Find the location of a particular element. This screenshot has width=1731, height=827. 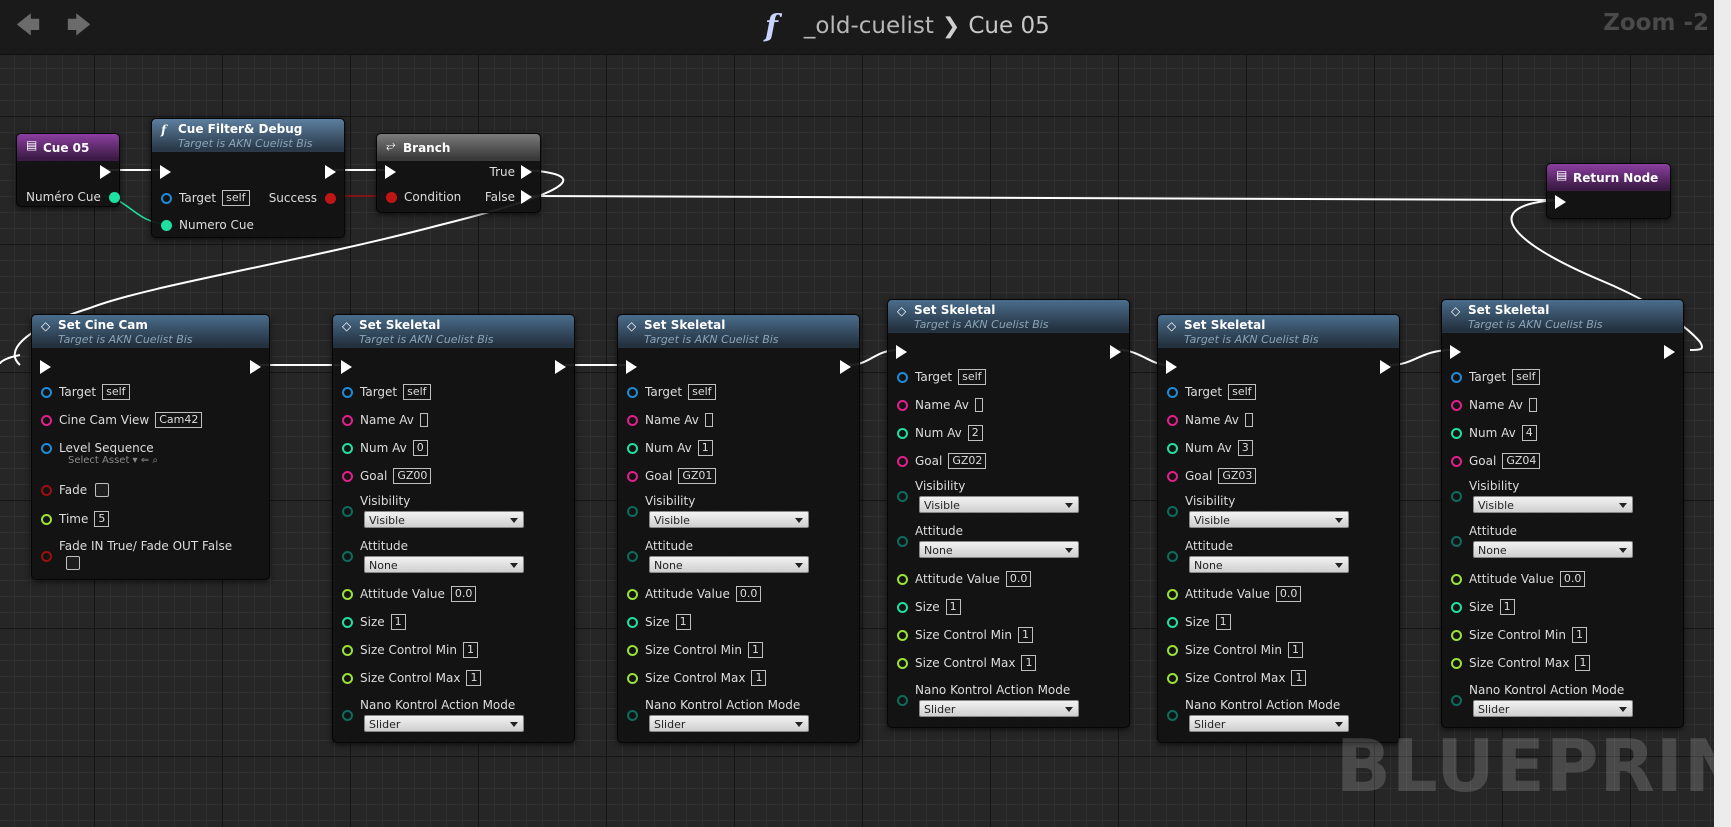

name-av-field is located at coordinates (708, 420).